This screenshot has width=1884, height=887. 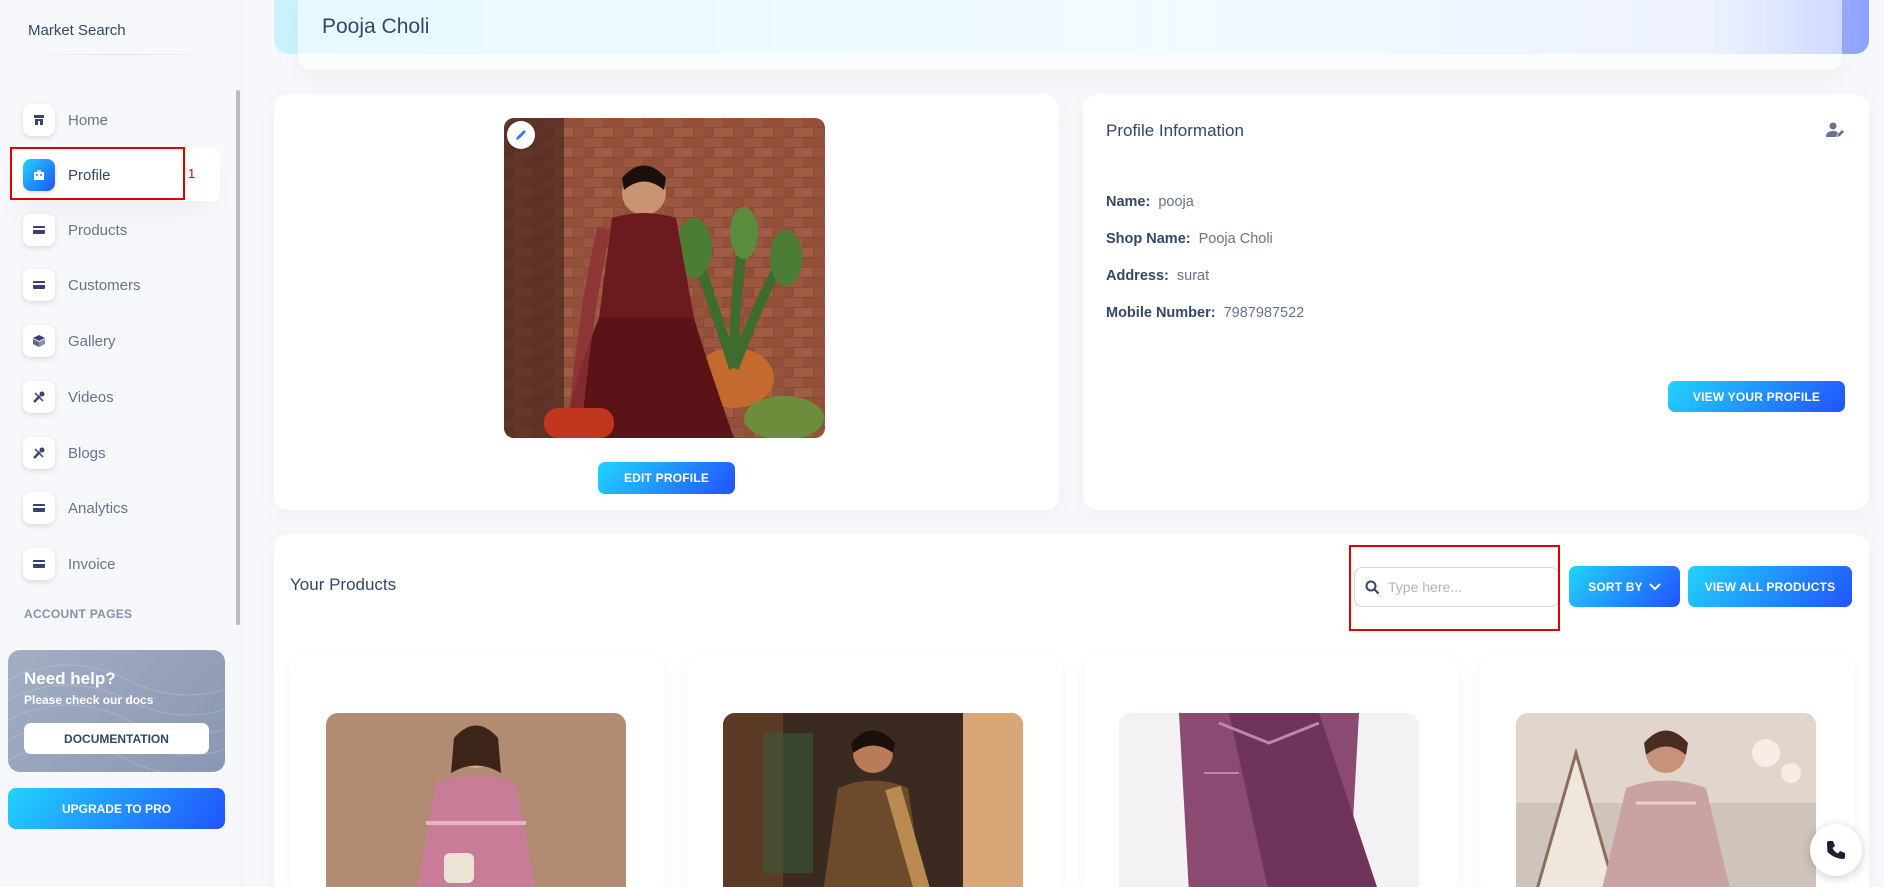 I want to click on sidebar-scrollbar, so click(x=238, y=357).